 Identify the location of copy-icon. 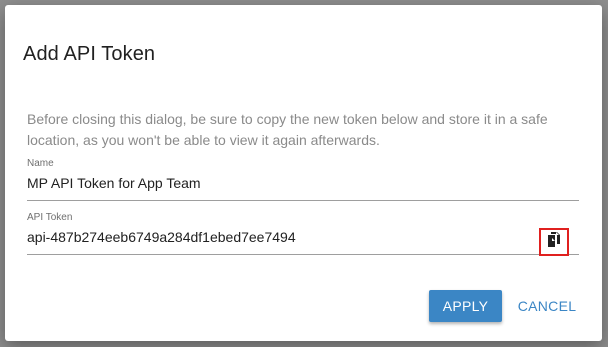
(554, 242).